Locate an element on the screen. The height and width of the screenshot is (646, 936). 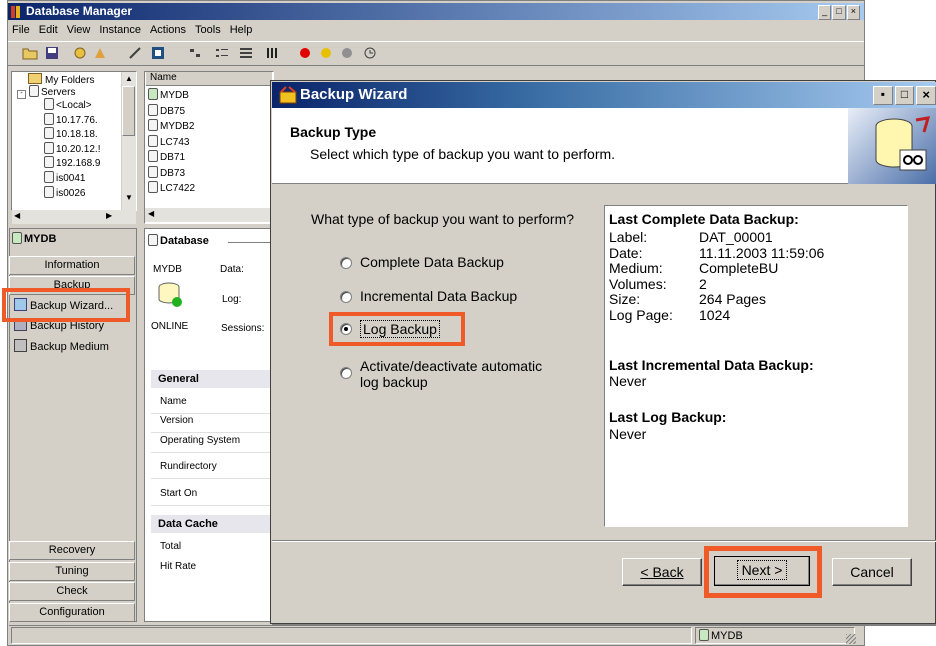
wizard-maximize-button: □ is located at coordinates (904, 95).